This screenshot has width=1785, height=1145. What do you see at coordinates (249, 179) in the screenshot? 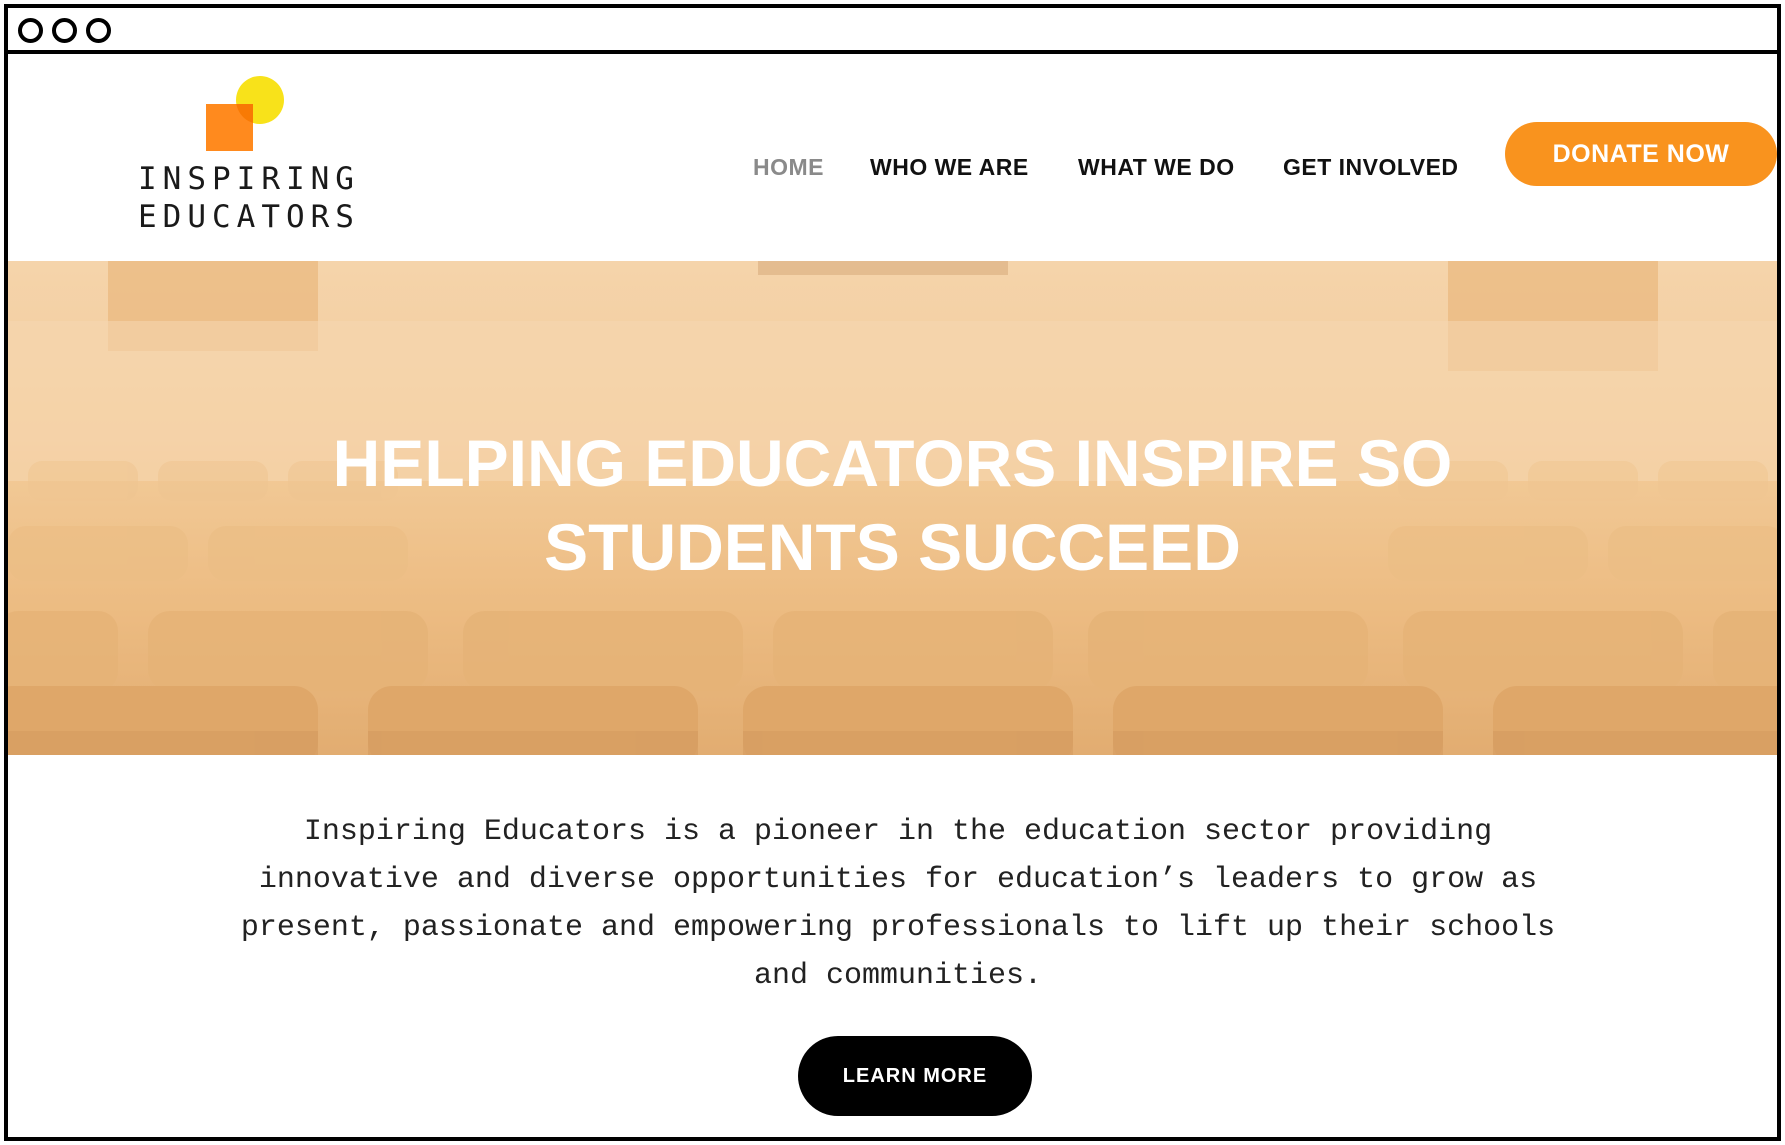
I see `logo-line-1: INSPIRING` at bounding box center [249, 179].